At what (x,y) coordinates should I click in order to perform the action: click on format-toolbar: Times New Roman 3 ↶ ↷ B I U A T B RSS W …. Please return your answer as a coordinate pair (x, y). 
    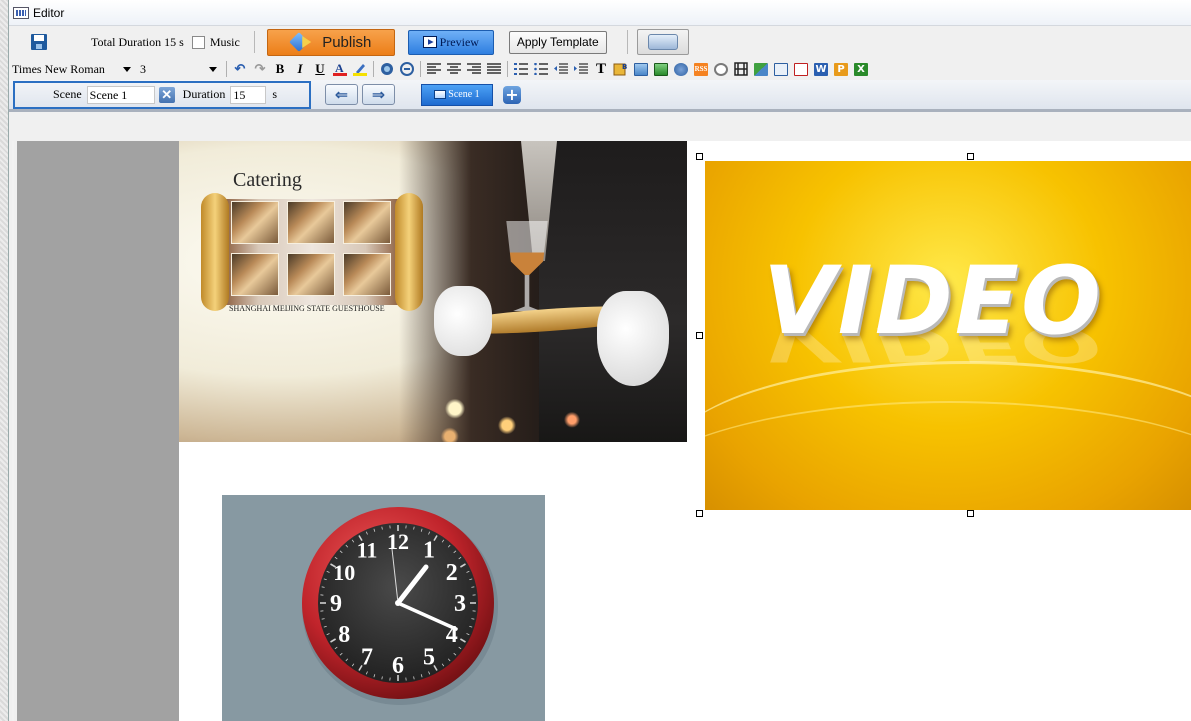
    Looking at the image, I should click on (600, 69).